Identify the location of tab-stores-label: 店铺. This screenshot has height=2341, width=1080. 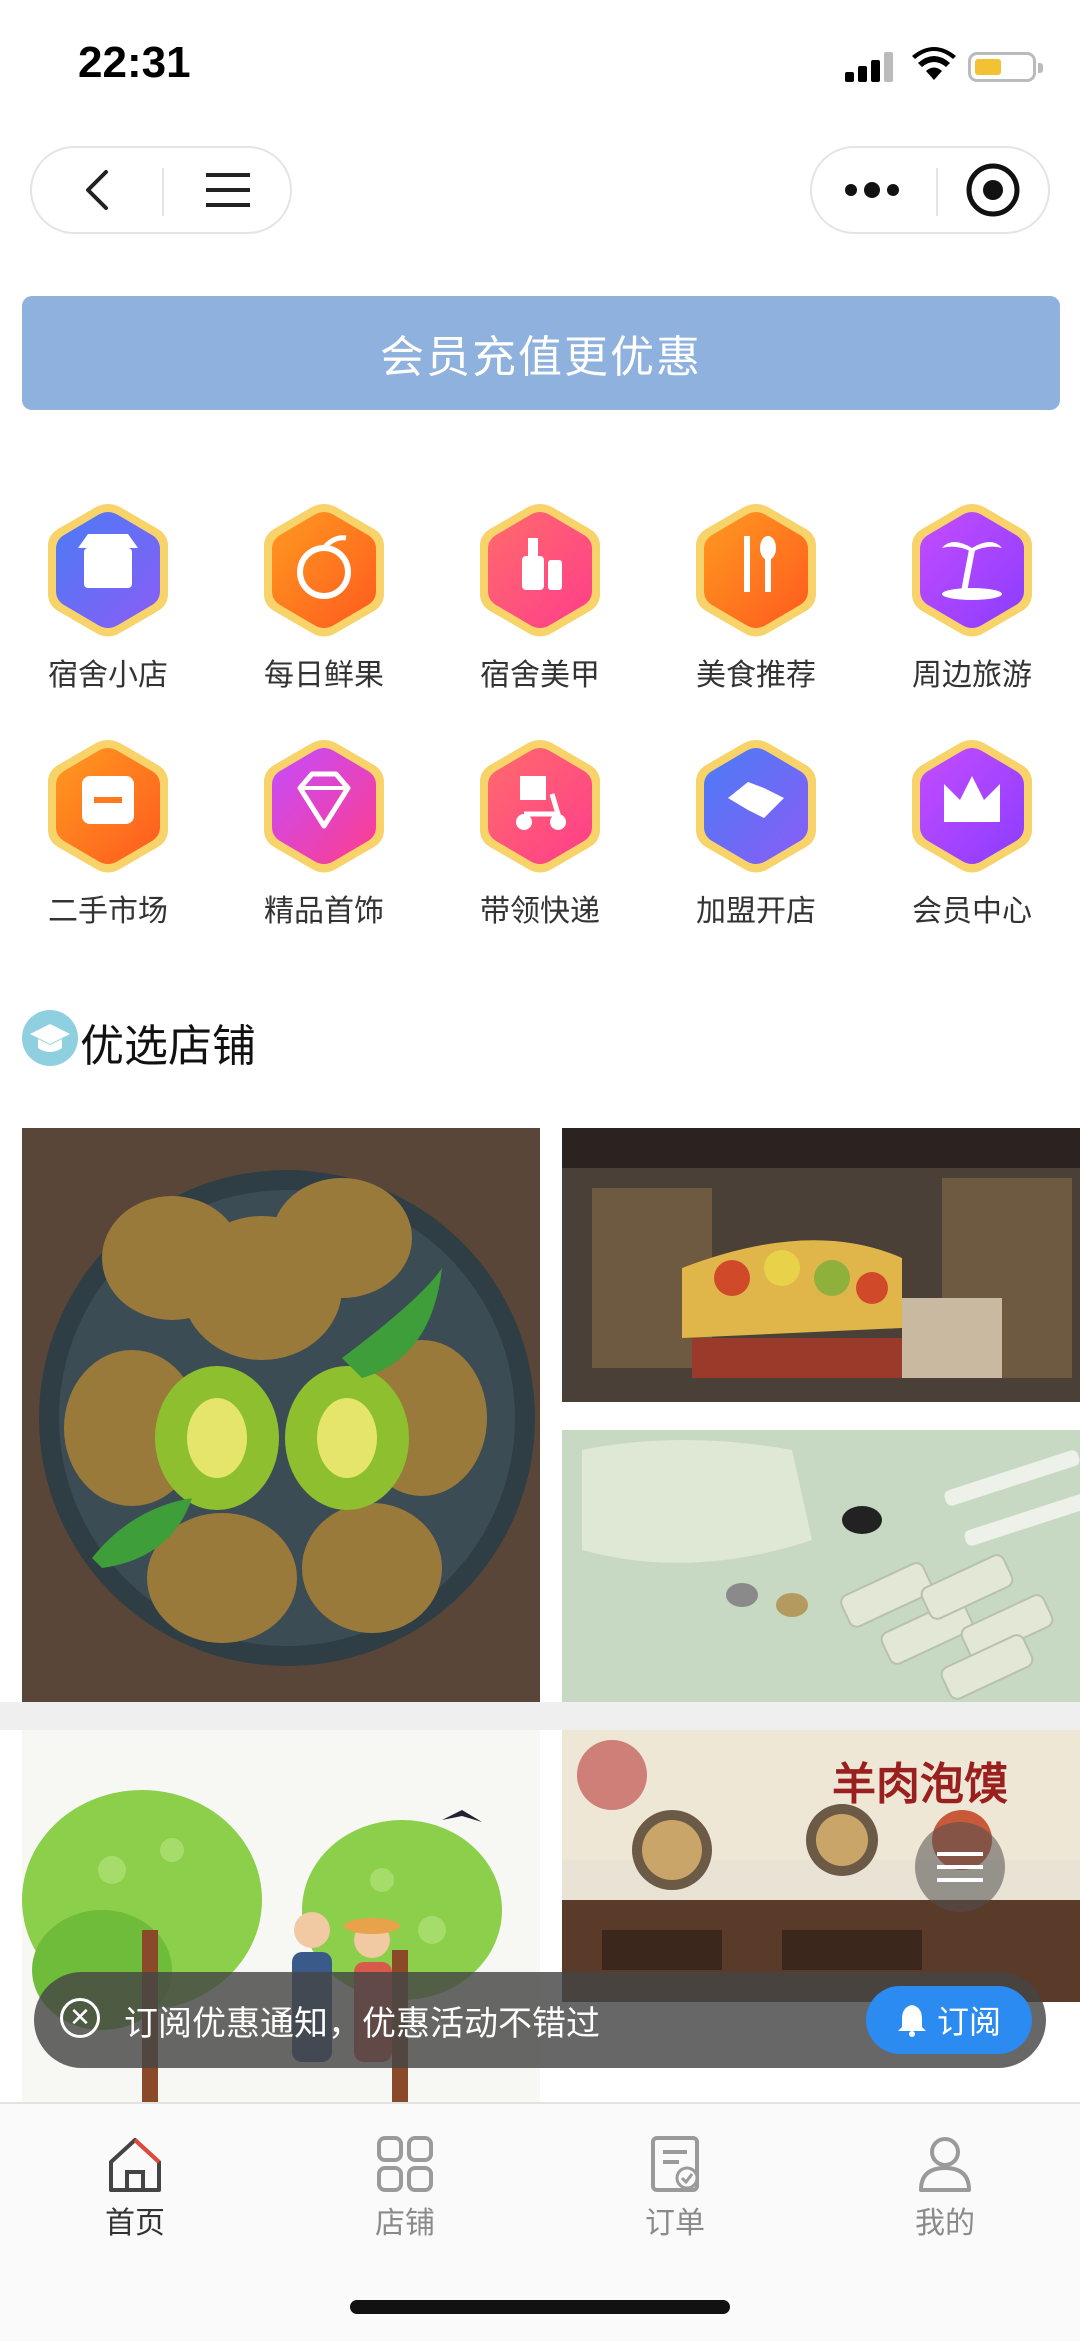
(405, 2223).